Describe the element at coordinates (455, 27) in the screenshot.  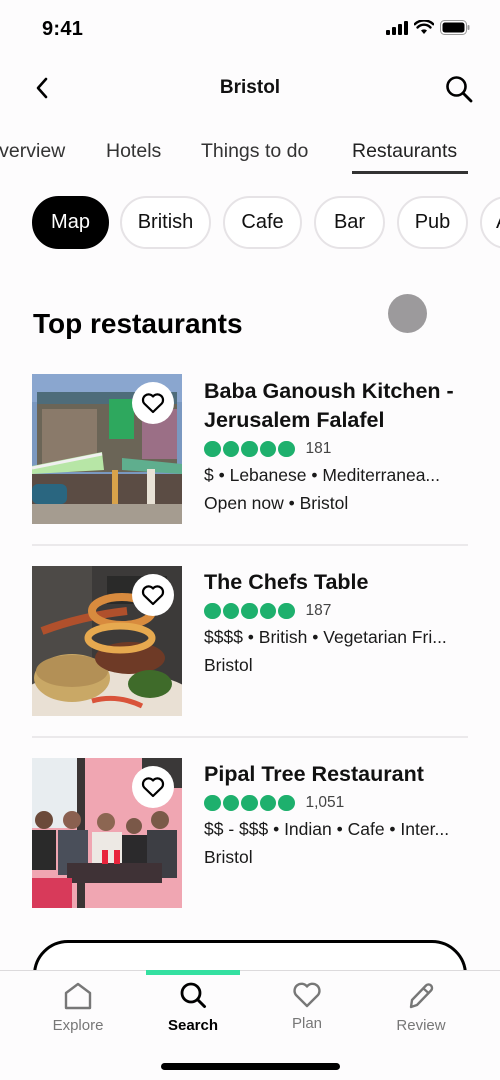
I see `battery-icon` at that location.